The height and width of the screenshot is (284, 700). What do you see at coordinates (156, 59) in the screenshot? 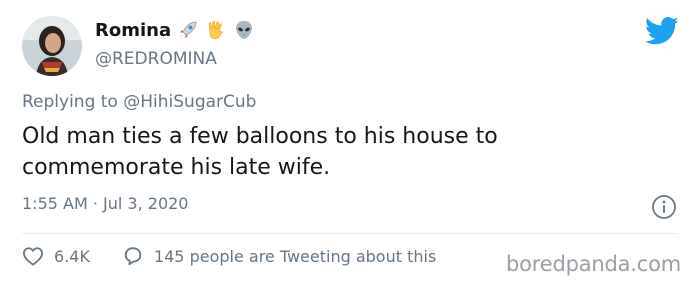
I see `author-handle: @REDROMINA` at bounding box center [156, 59].